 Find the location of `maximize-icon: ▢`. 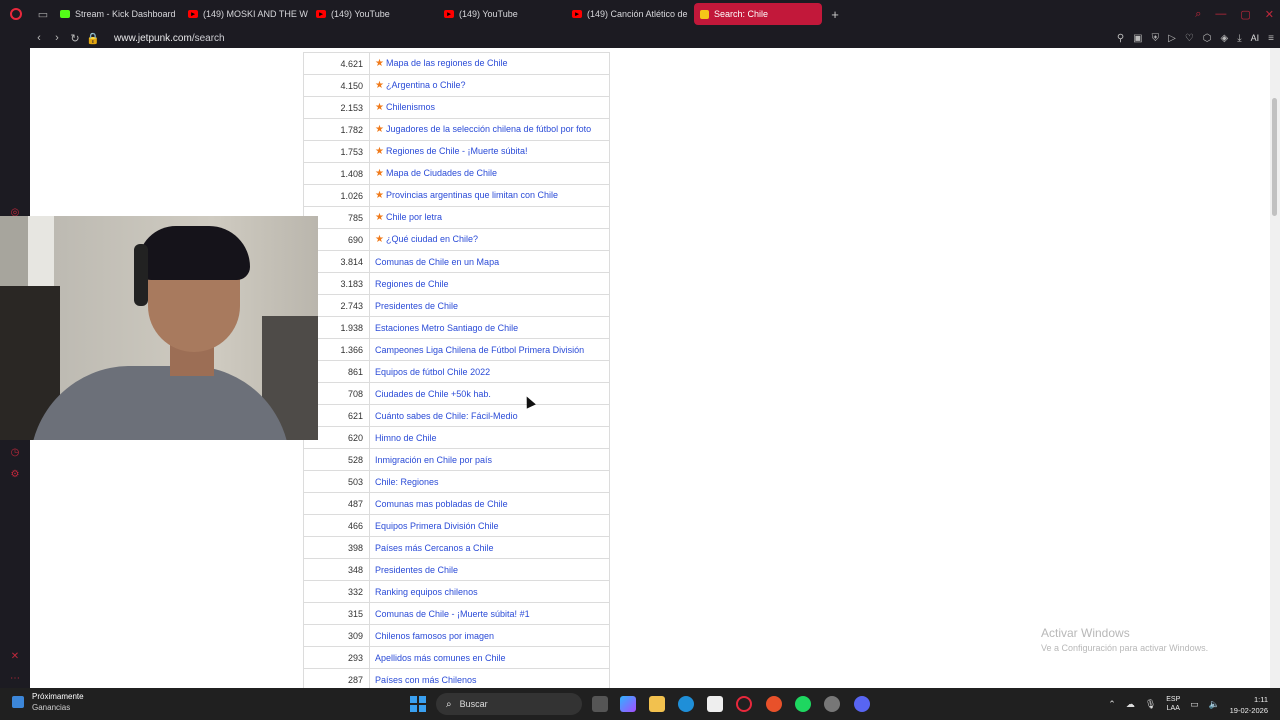

maximize-icon: ▢ is located at coordinates (1245, 14).